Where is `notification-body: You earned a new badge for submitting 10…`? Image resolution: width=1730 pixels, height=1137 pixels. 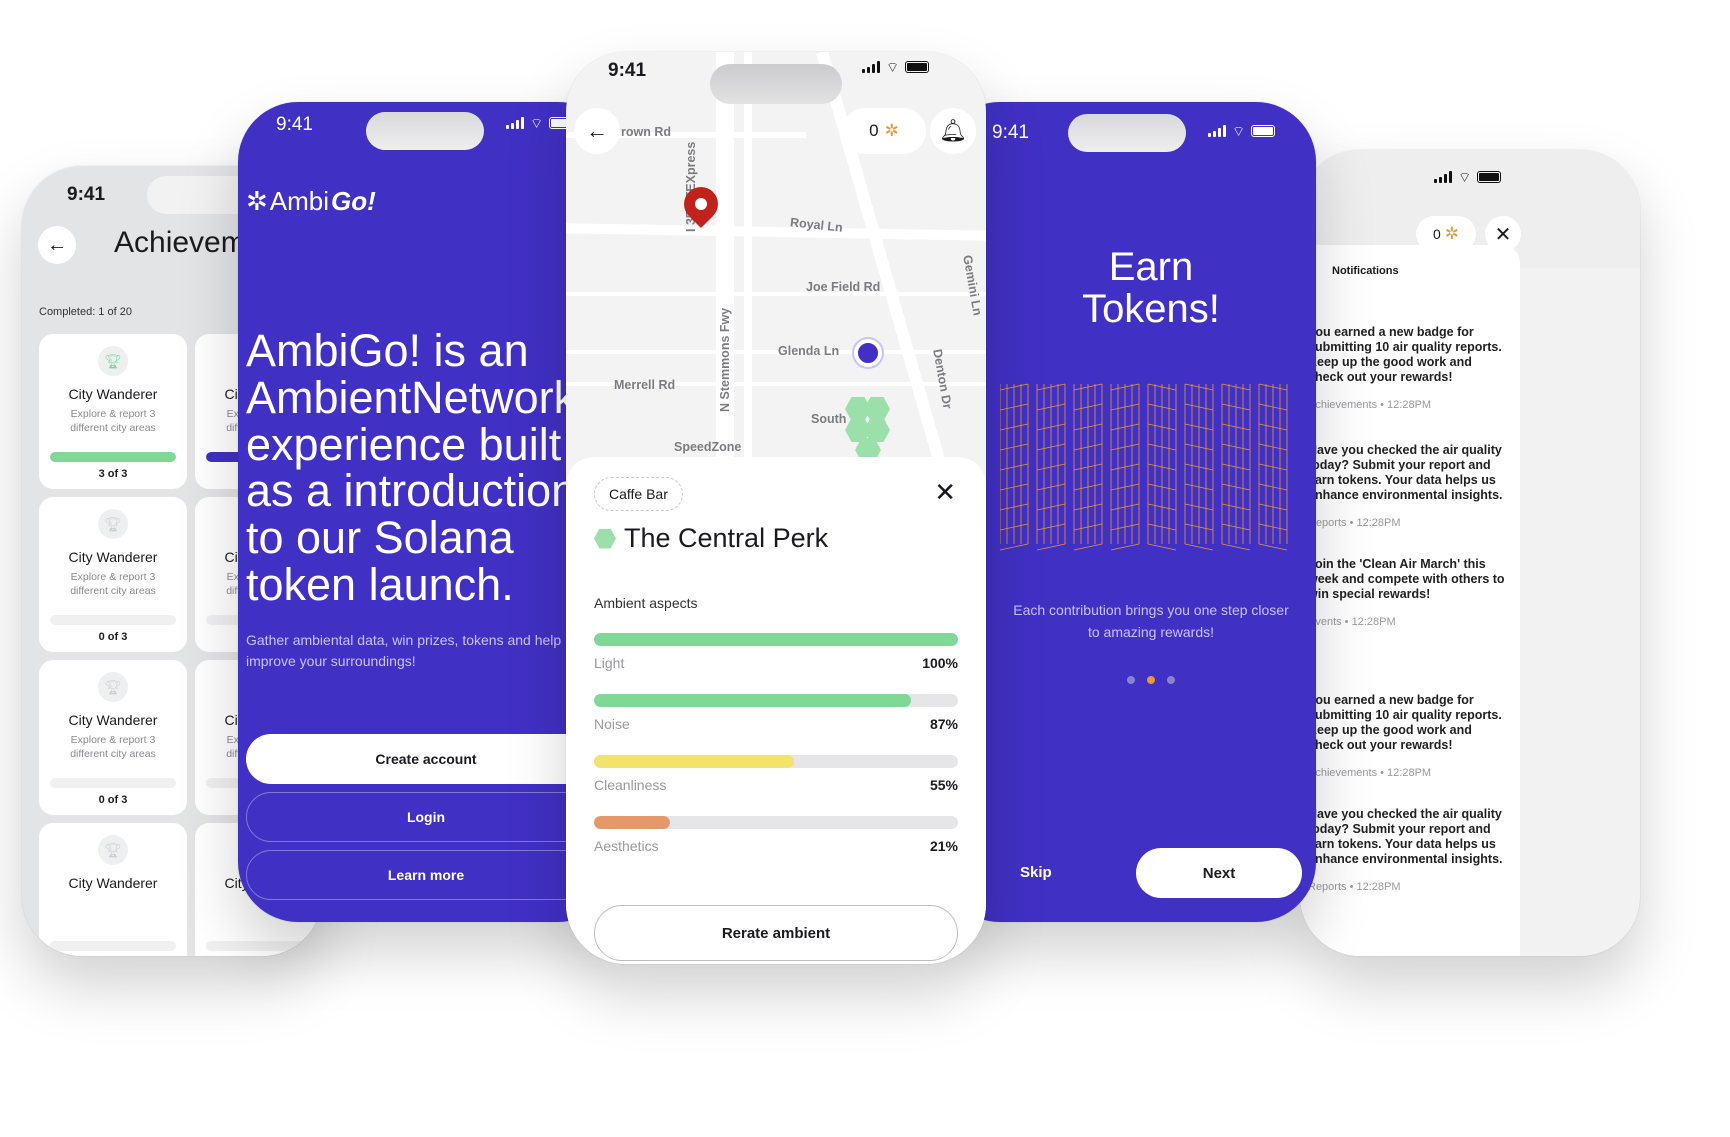
notification-body: You earned a new badge for submitting 10… is located at coordinates (1405, 722).